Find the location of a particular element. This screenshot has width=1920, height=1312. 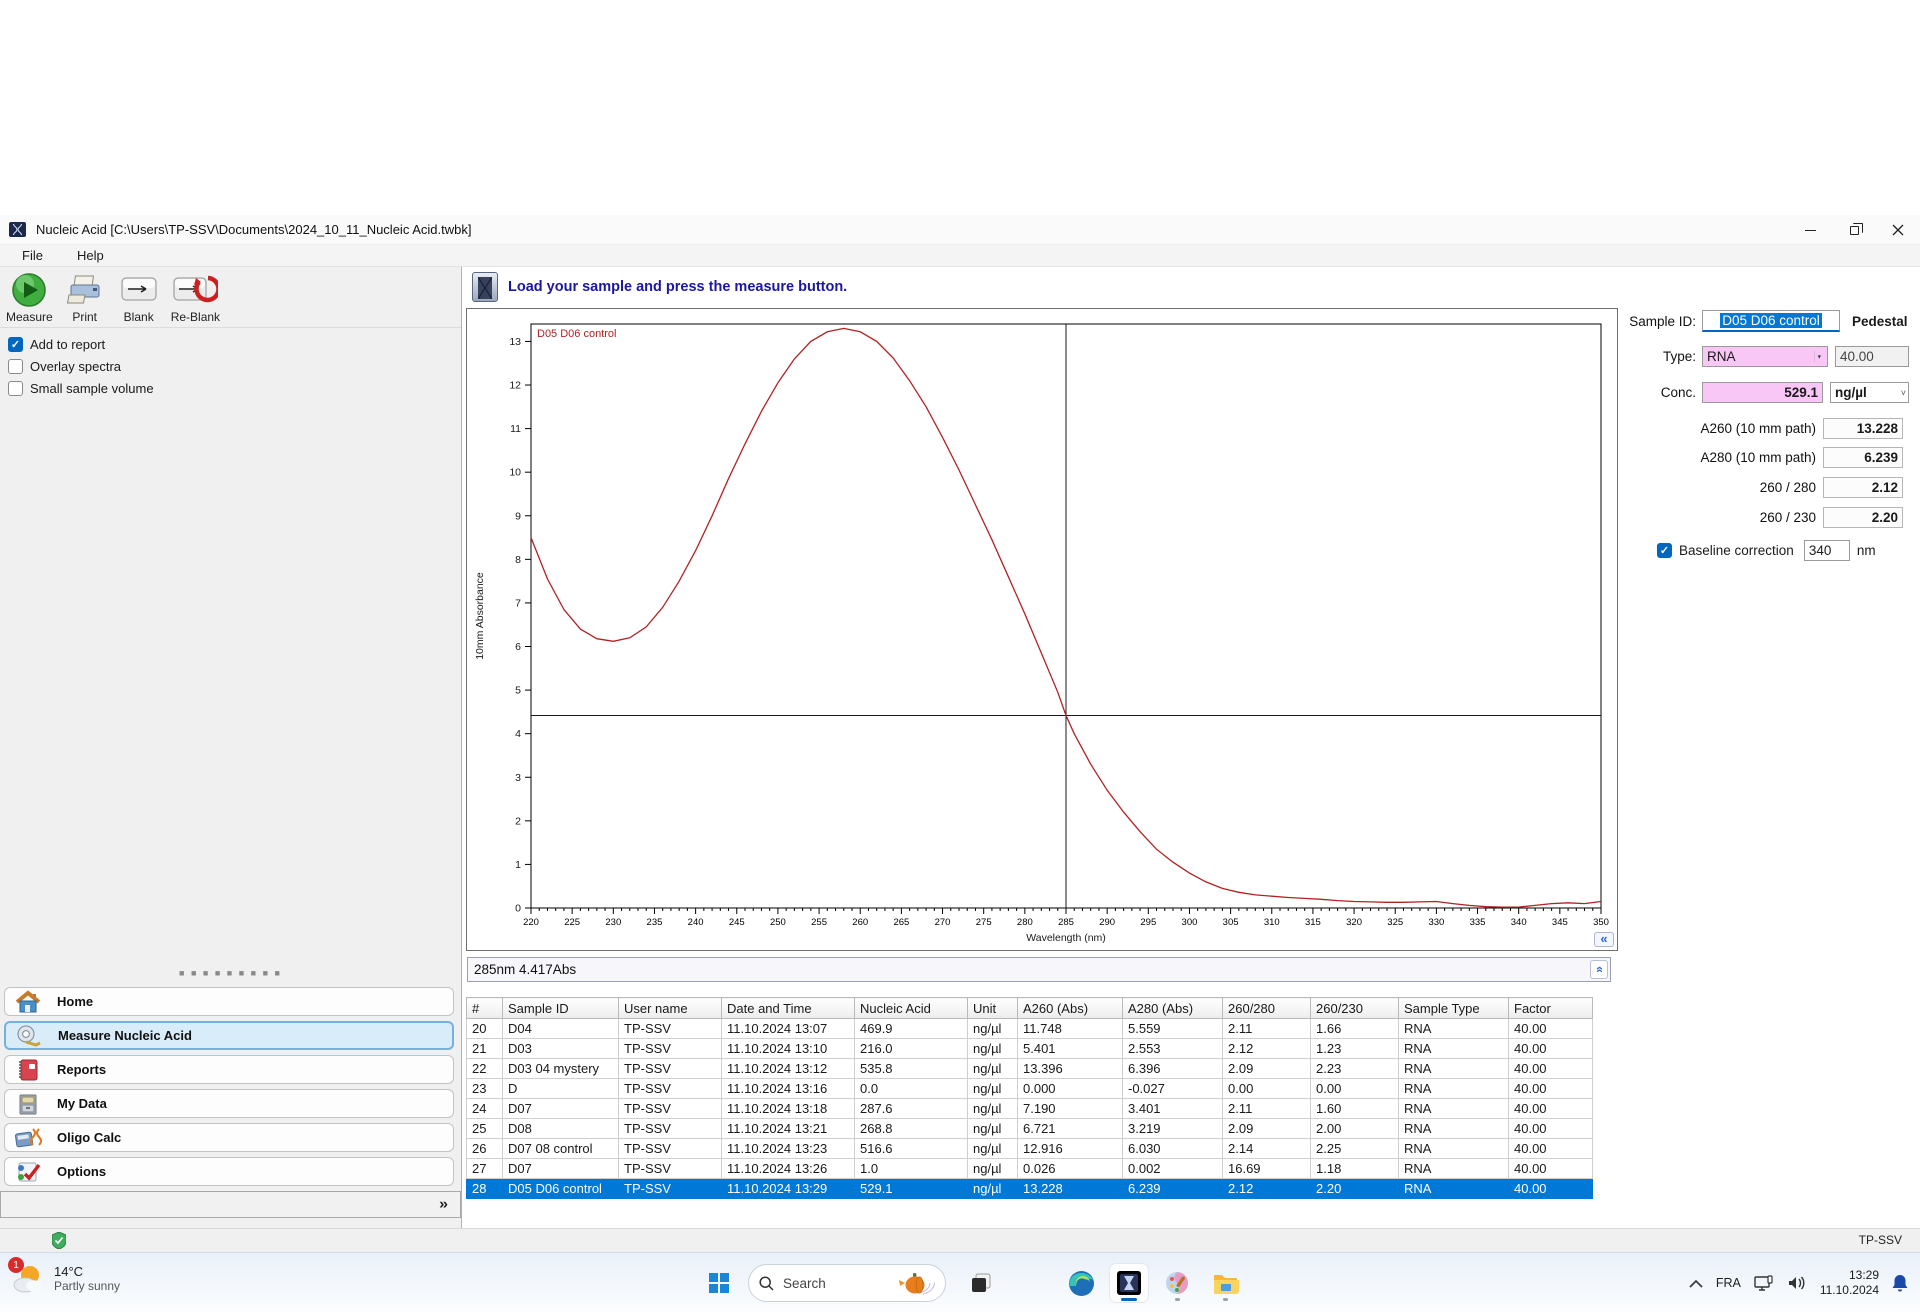

edge-browser-button is located at coordinates (1081, 1283).